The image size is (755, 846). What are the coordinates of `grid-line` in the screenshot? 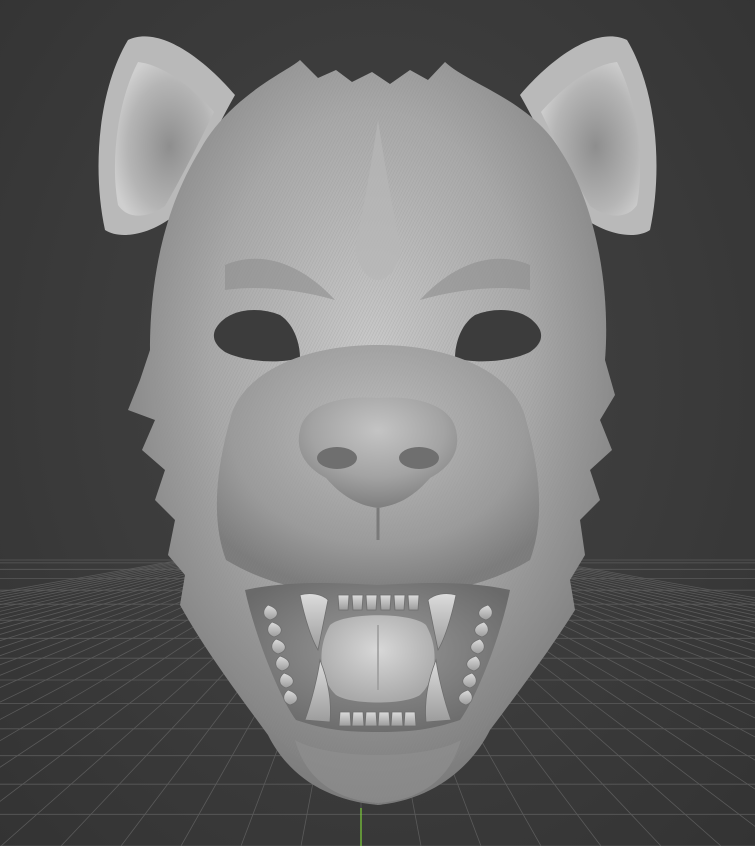 It's located at (100, 579).